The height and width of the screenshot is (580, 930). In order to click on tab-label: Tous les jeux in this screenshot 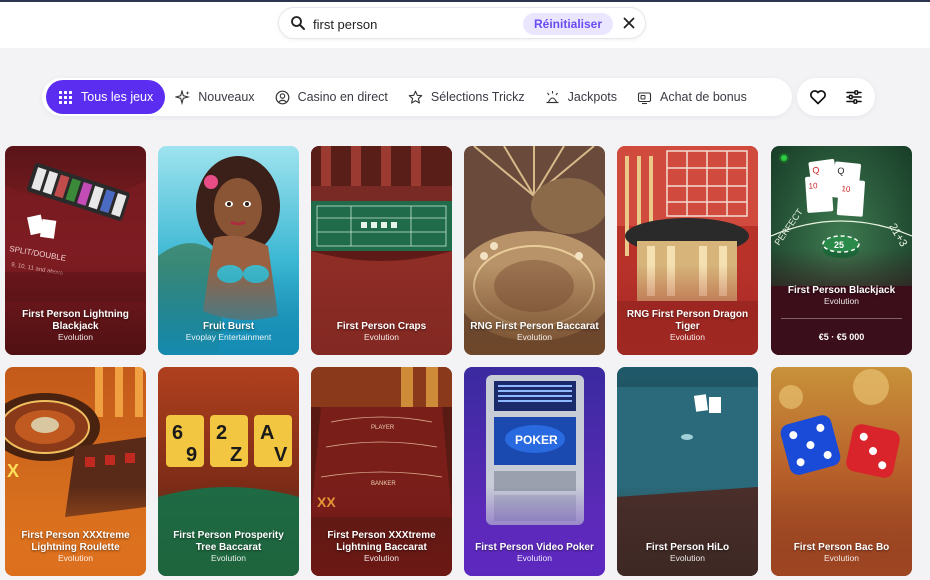, I will do `click(117, 97)`.